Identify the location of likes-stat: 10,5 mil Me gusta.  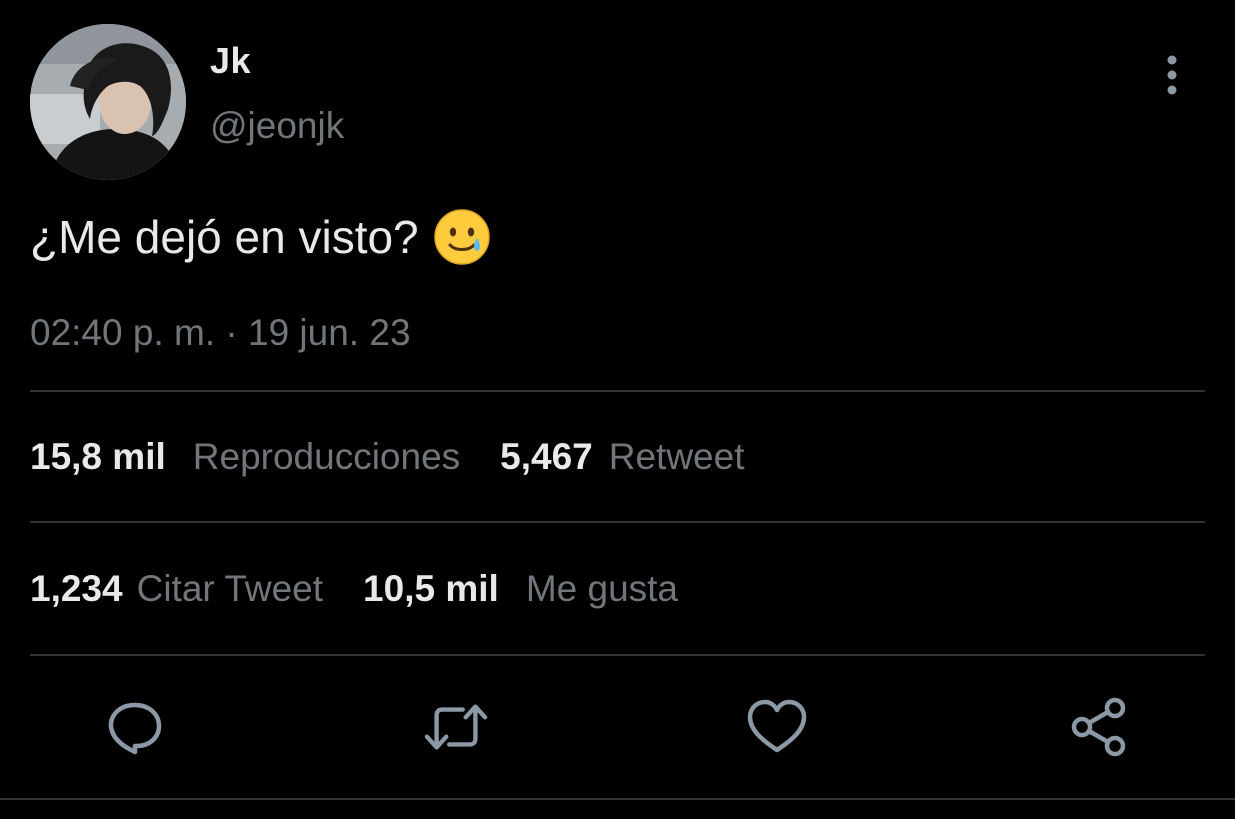
(520, 589).